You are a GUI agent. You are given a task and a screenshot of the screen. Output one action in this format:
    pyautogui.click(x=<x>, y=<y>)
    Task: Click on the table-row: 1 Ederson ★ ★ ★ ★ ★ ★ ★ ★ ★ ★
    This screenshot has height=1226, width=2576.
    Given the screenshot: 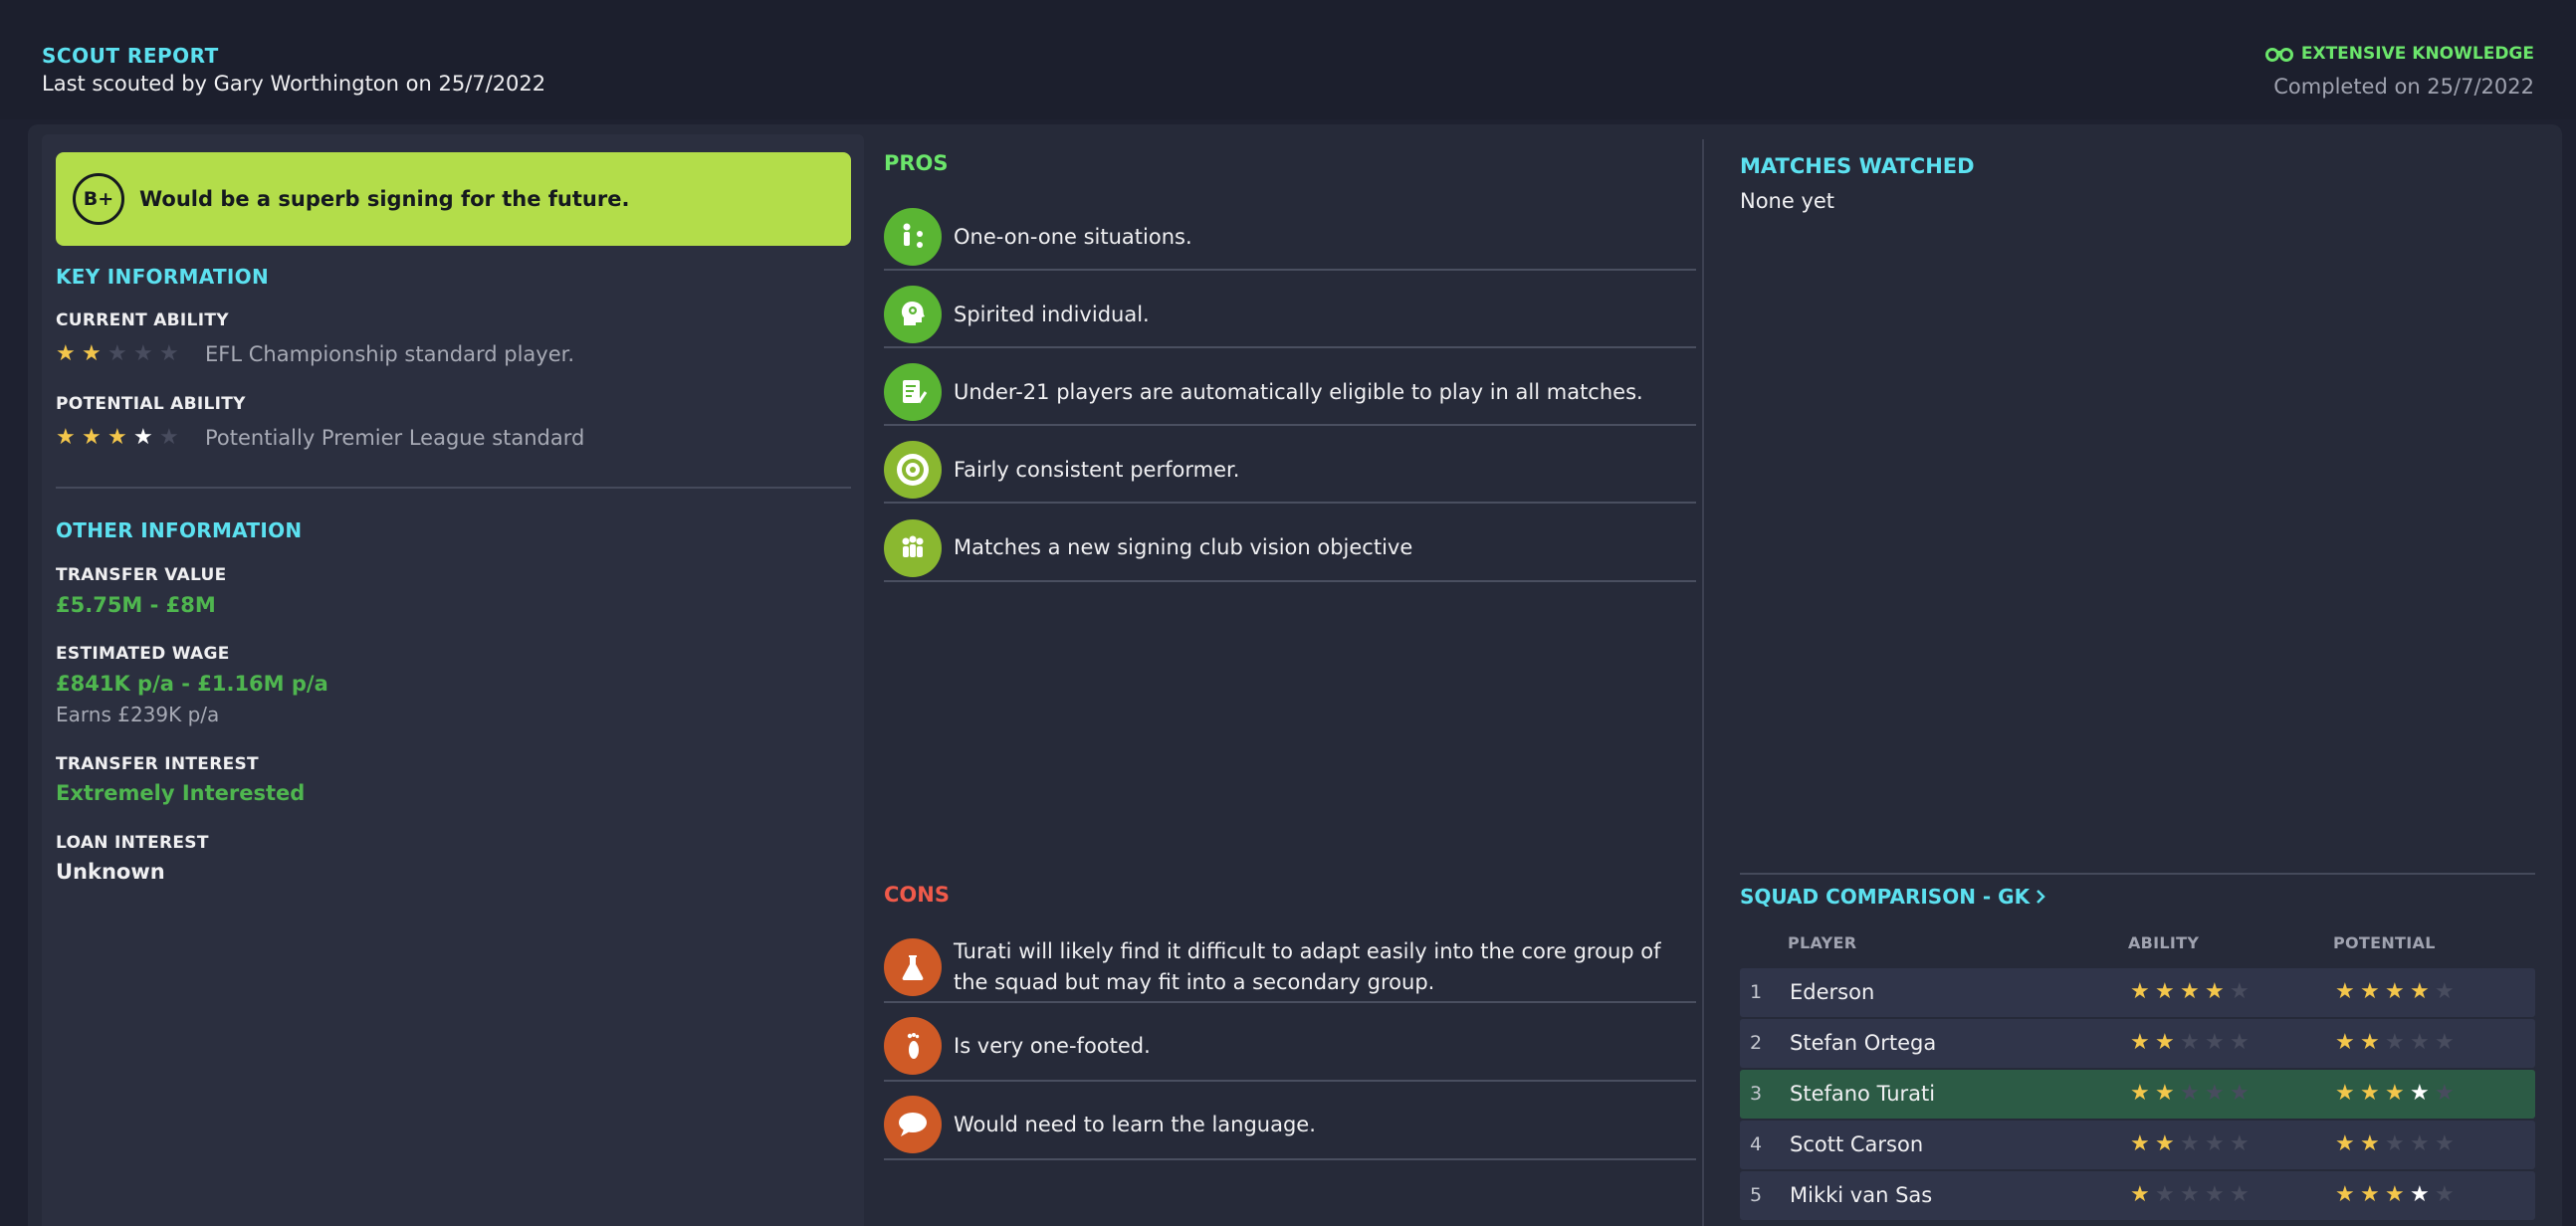 What is the action you would take?
    pyautogui.click(x=2137, y=992)
    